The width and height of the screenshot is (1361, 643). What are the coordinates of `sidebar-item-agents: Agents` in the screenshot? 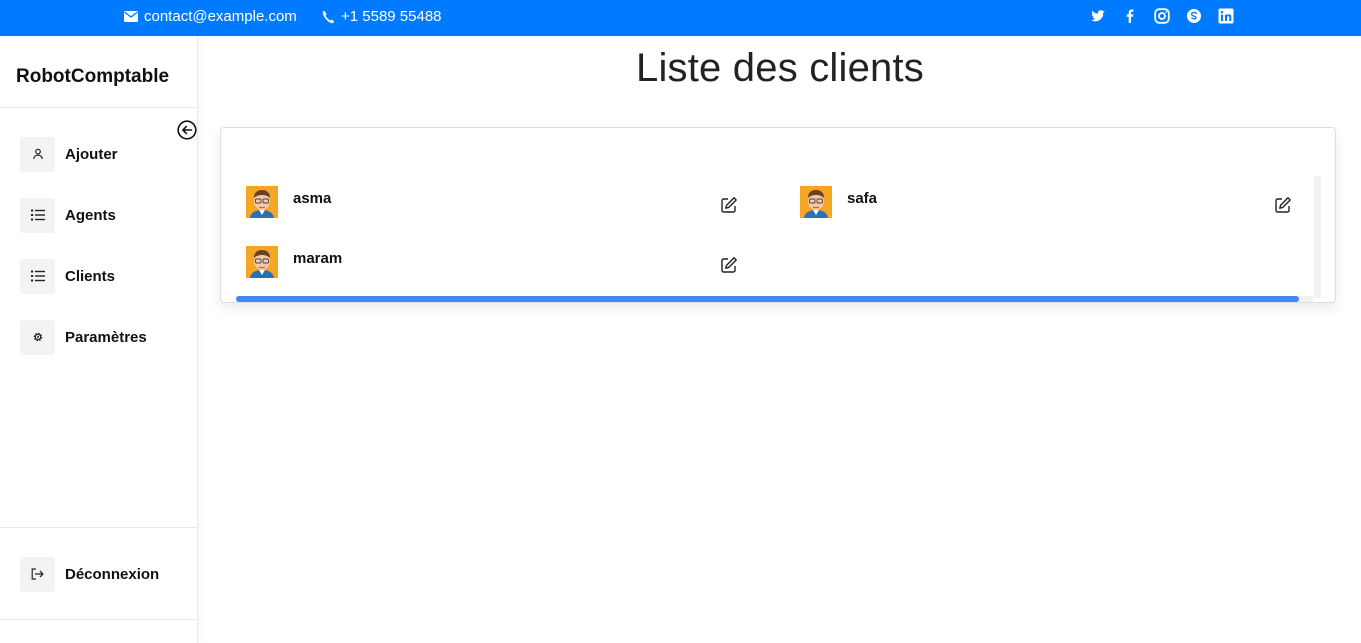 It's located at (105, 215).